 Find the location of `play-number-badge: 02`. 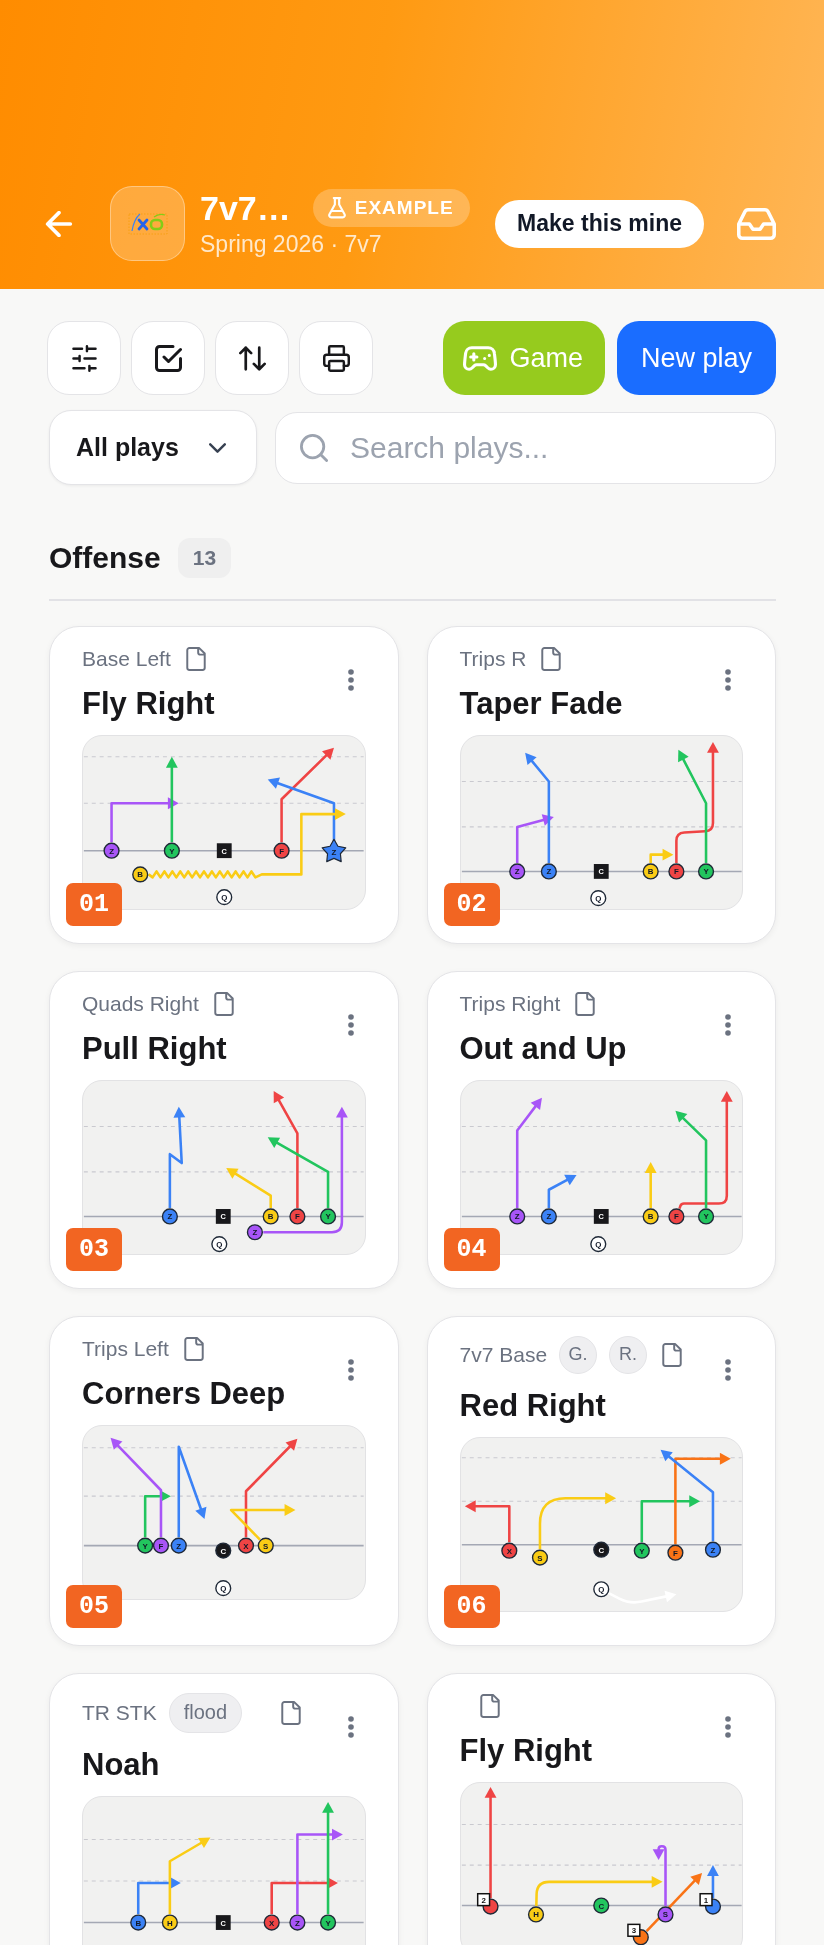

play-number-badge: 02 is located at coordinates (471, 904).